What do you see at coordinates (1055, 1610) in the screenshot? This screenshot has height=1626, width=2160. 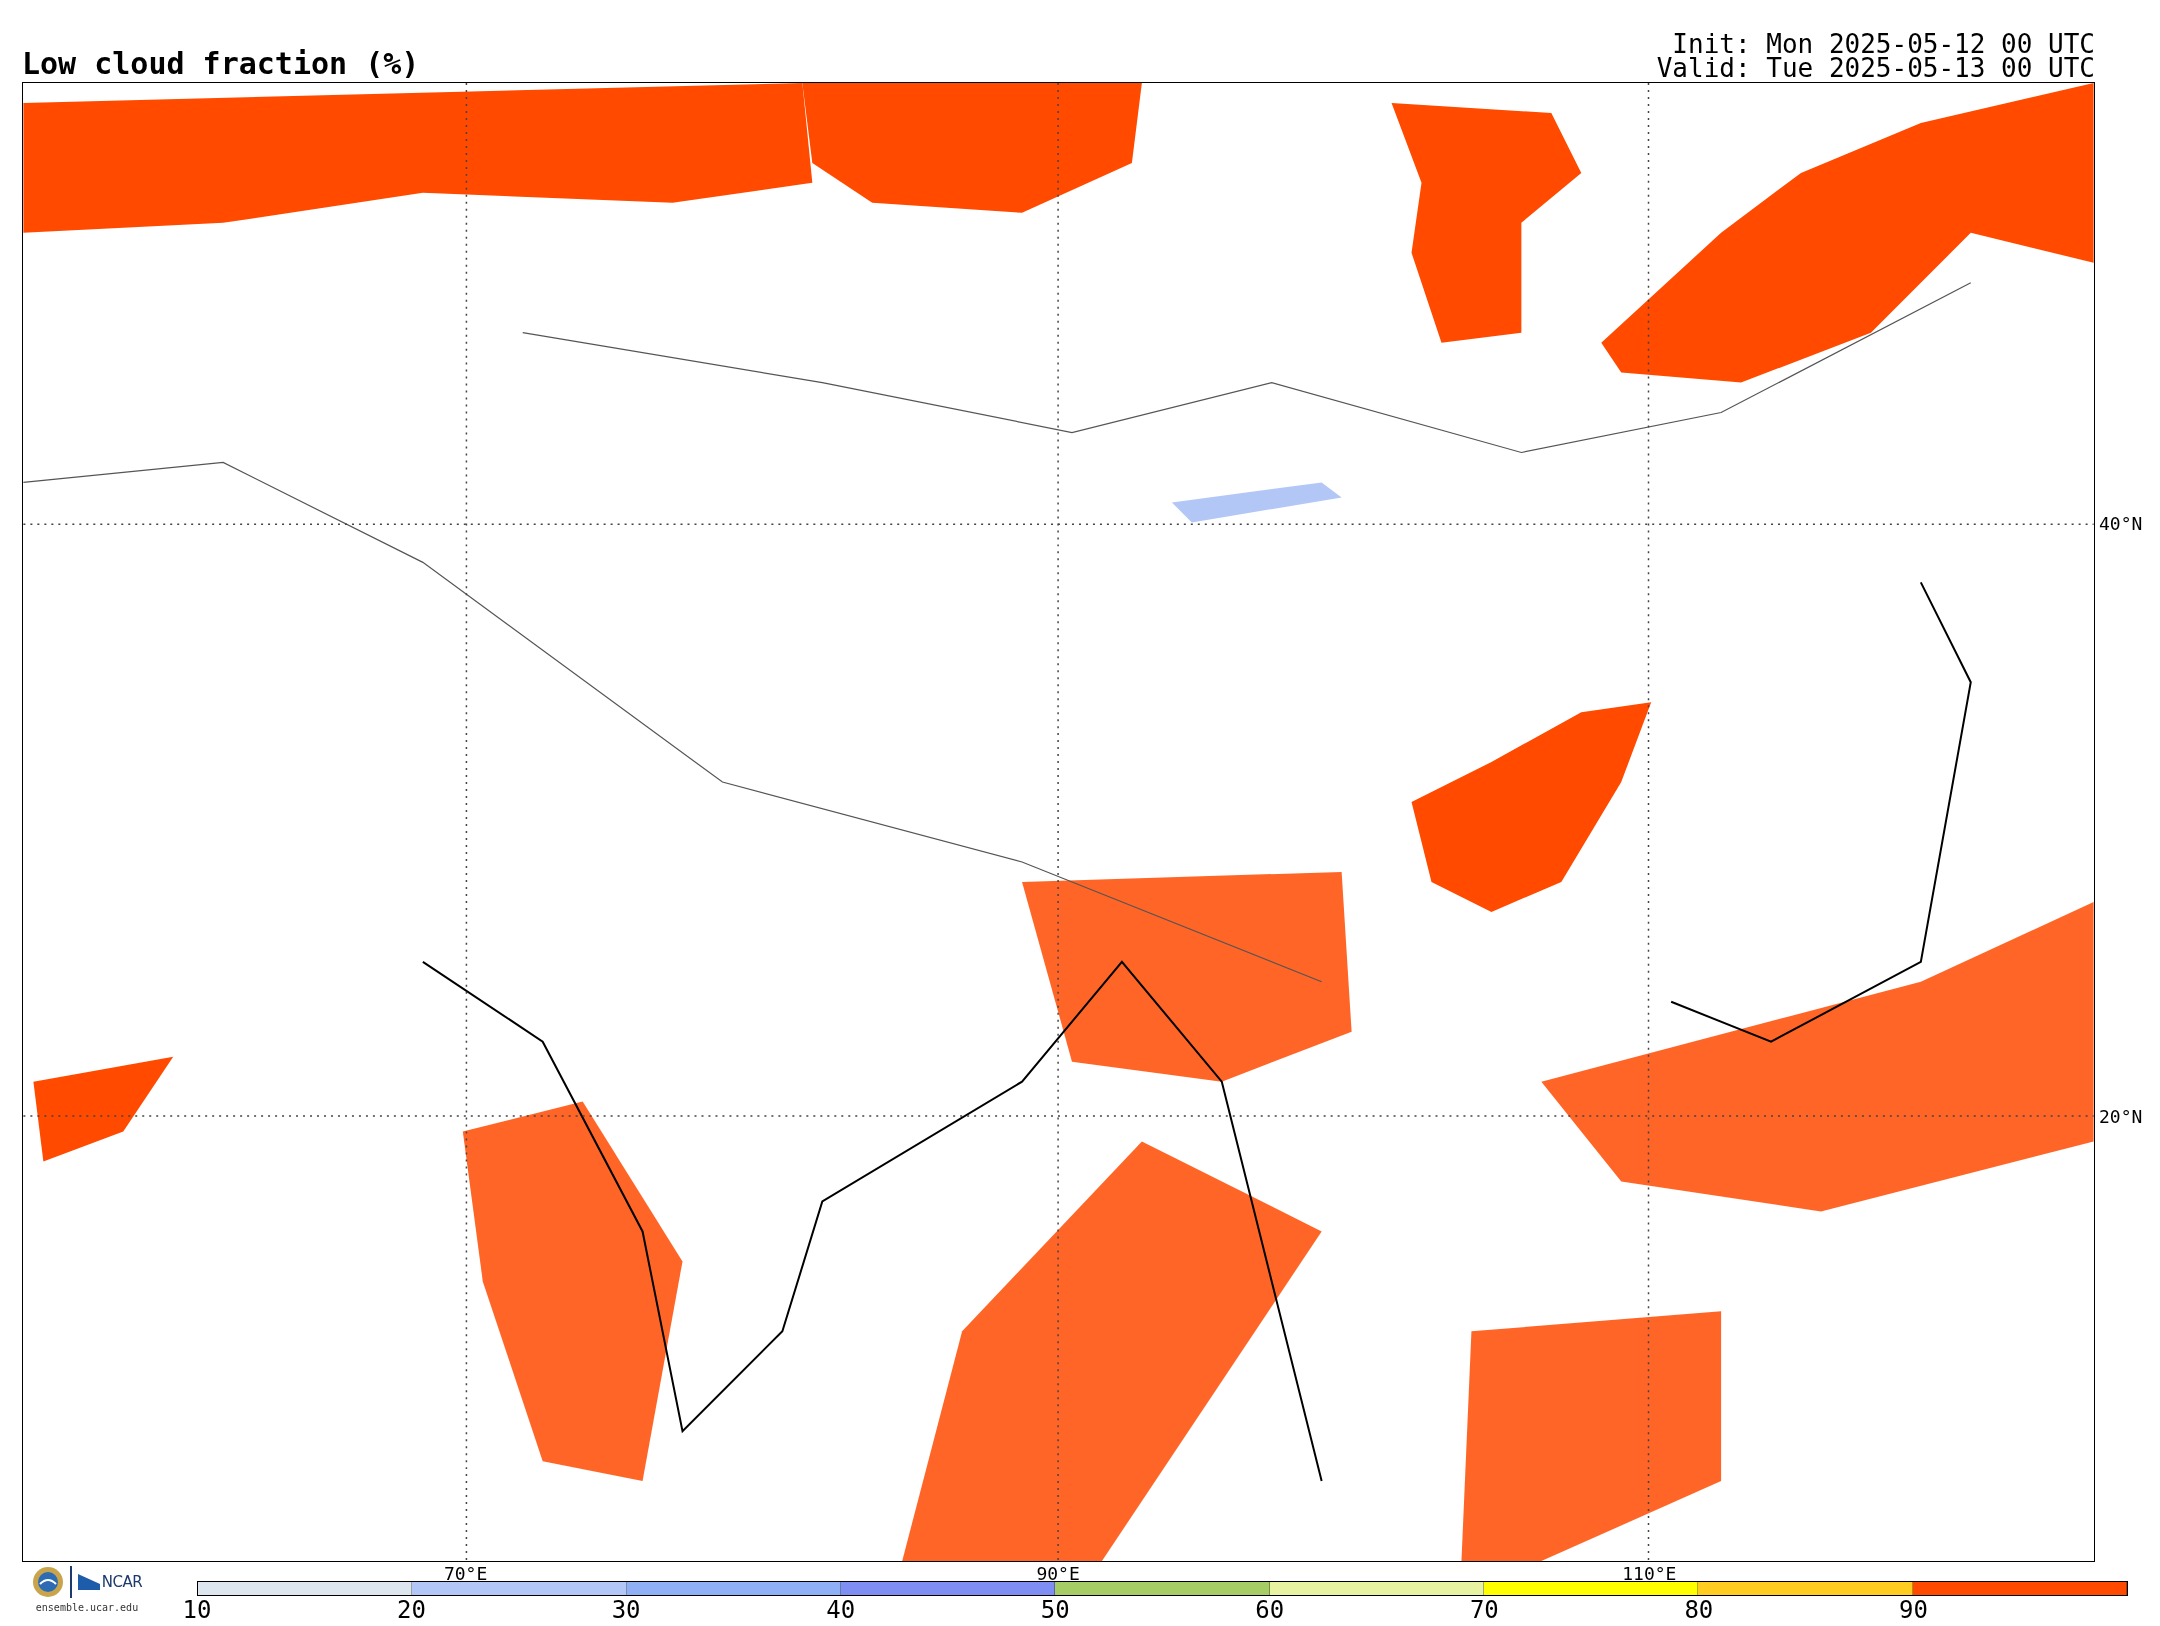 I see `colorbar-tick-label: 50` at bounding box center [1055, 1610].